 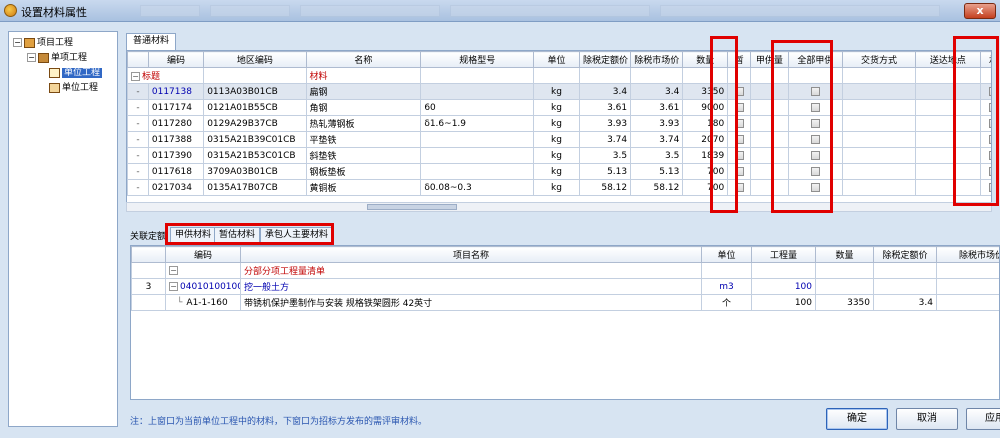 I want to click on column-header: 交货方式, so click(x=879, y=59).